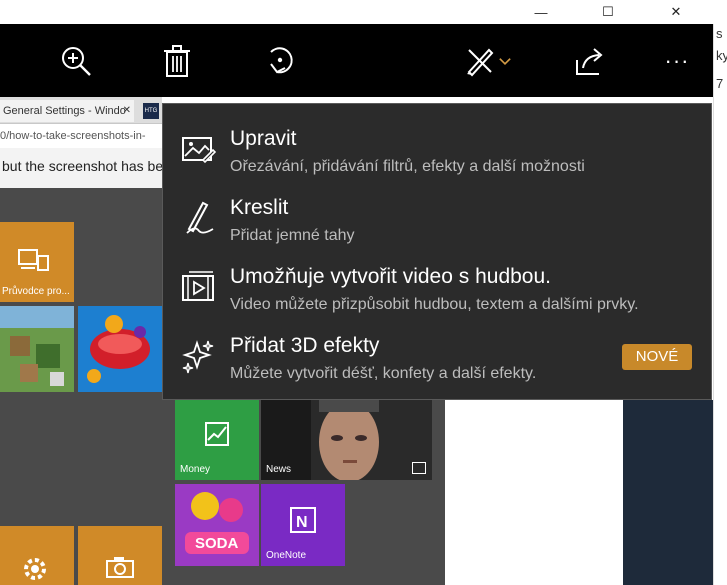  I want to click on maximize-icon: ☐, so click(608, 11).